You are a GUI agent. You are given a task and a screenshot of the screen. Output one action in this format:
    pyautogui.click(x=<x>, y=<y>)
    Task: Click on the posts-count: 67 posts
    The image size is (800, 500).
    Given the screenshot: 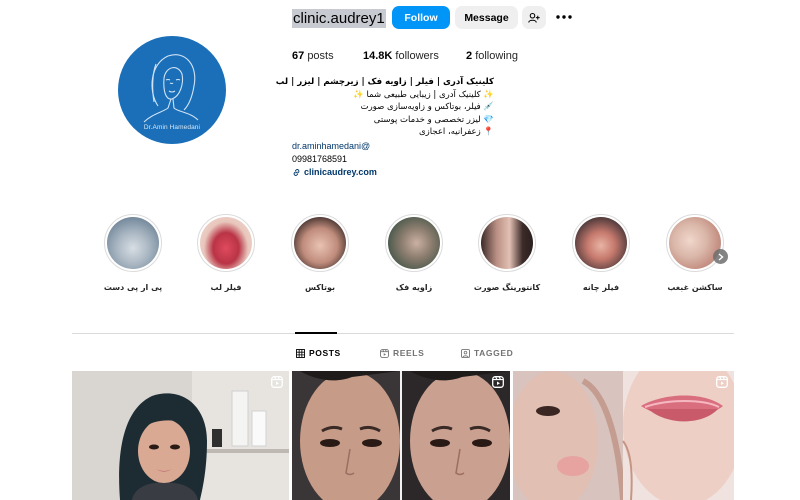 What is the action you would take?
    pyautogui.click(x=313, y=56)
    